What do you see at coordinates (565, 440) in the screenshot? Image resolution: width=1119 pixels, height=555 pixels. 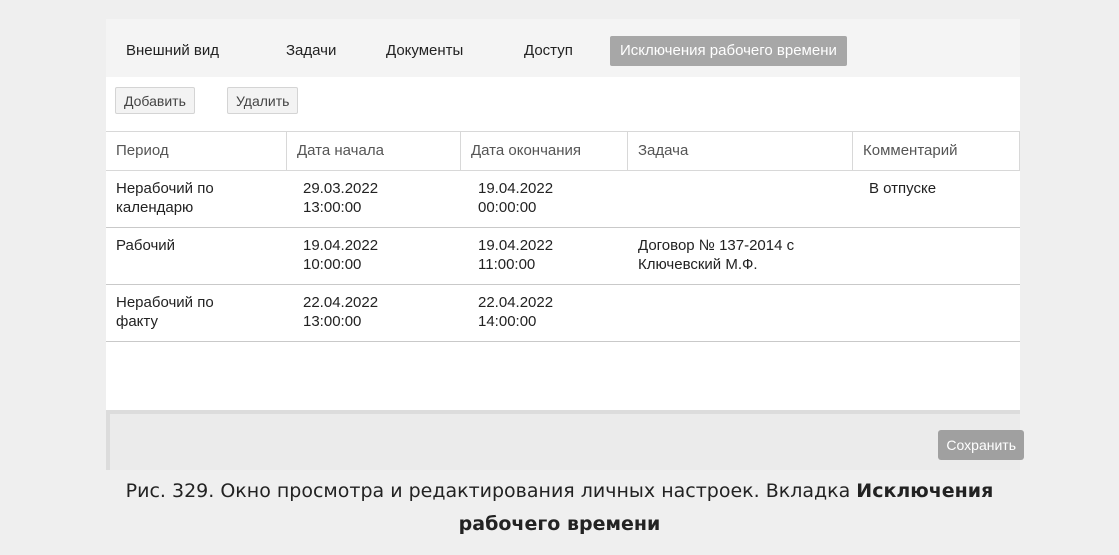 I see `footer-bar: Сохранить` at bounding box center [565, 440].